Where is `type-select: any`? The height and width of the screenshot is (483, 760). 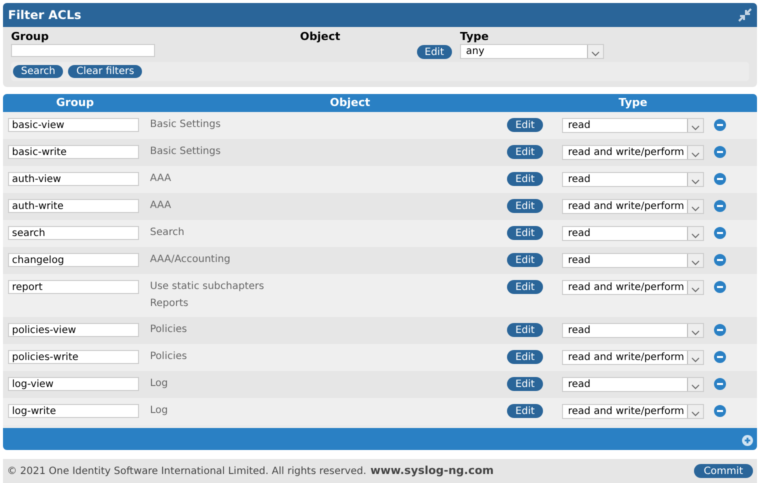
type-select: any is located at coordinates (532, 51).